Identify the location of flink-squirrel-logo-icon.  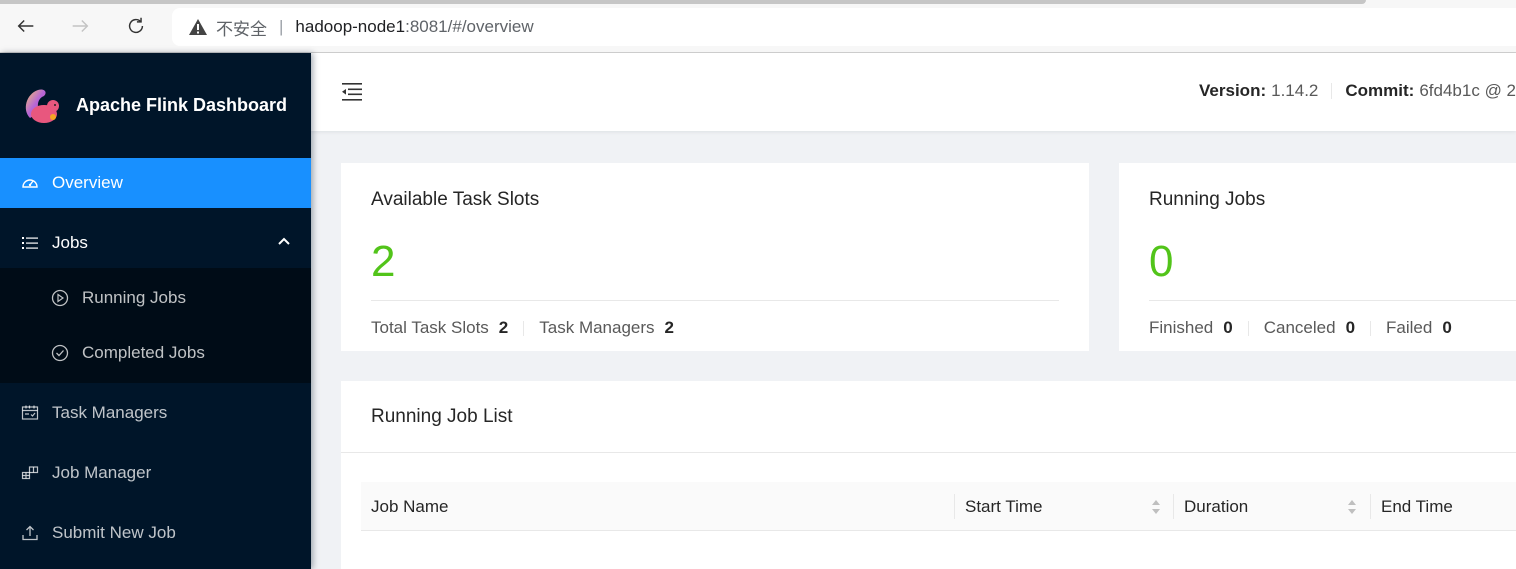
(42, 105).